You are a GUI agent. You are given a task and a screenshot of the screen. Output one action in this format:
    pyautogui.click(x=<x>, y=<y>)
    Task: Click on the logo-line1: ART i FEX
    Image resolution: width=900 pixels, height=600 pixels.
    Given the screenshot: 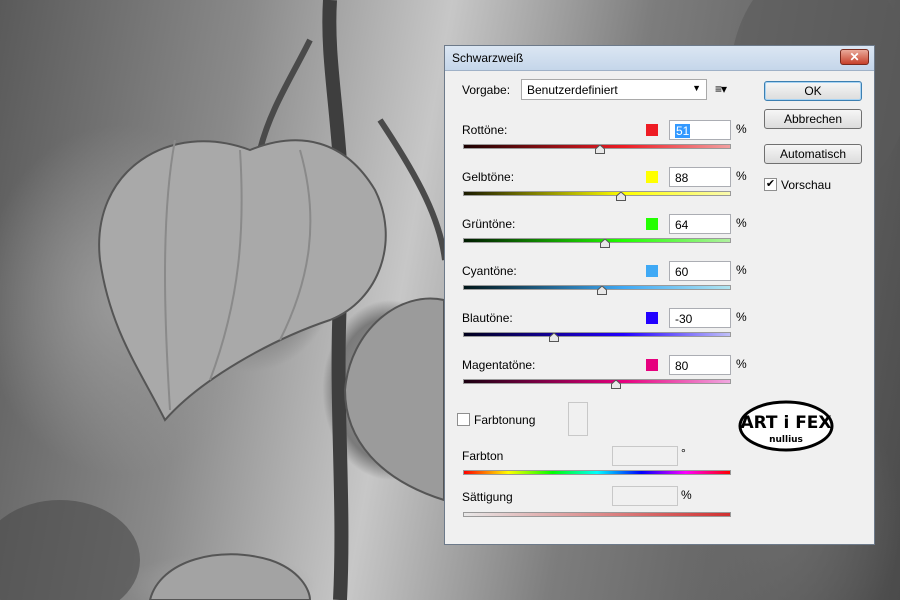 What is the action you would take?
    pyautogui.click(x=785, y=423)
    